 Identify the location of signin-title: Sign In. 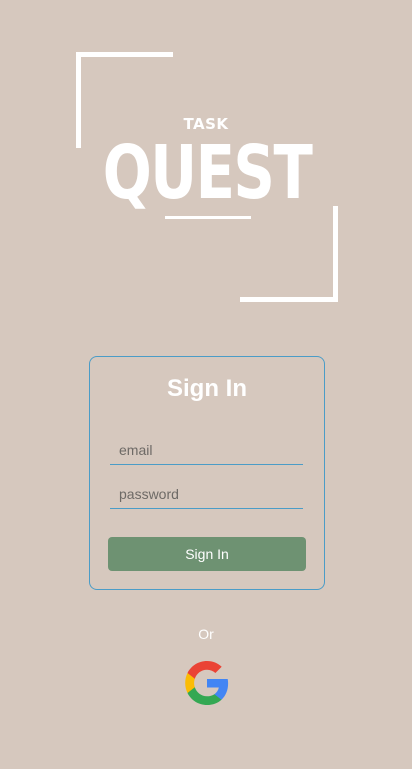
(207, 388).